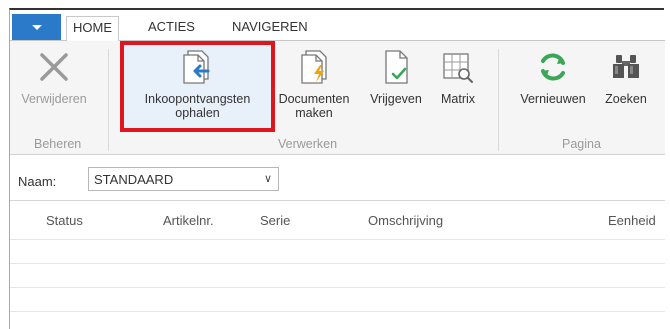 The image size is (670, 329). I want to click on ribbon-tab-bar: HOME ACTIES NAVIGEREN, so click(337, 26).